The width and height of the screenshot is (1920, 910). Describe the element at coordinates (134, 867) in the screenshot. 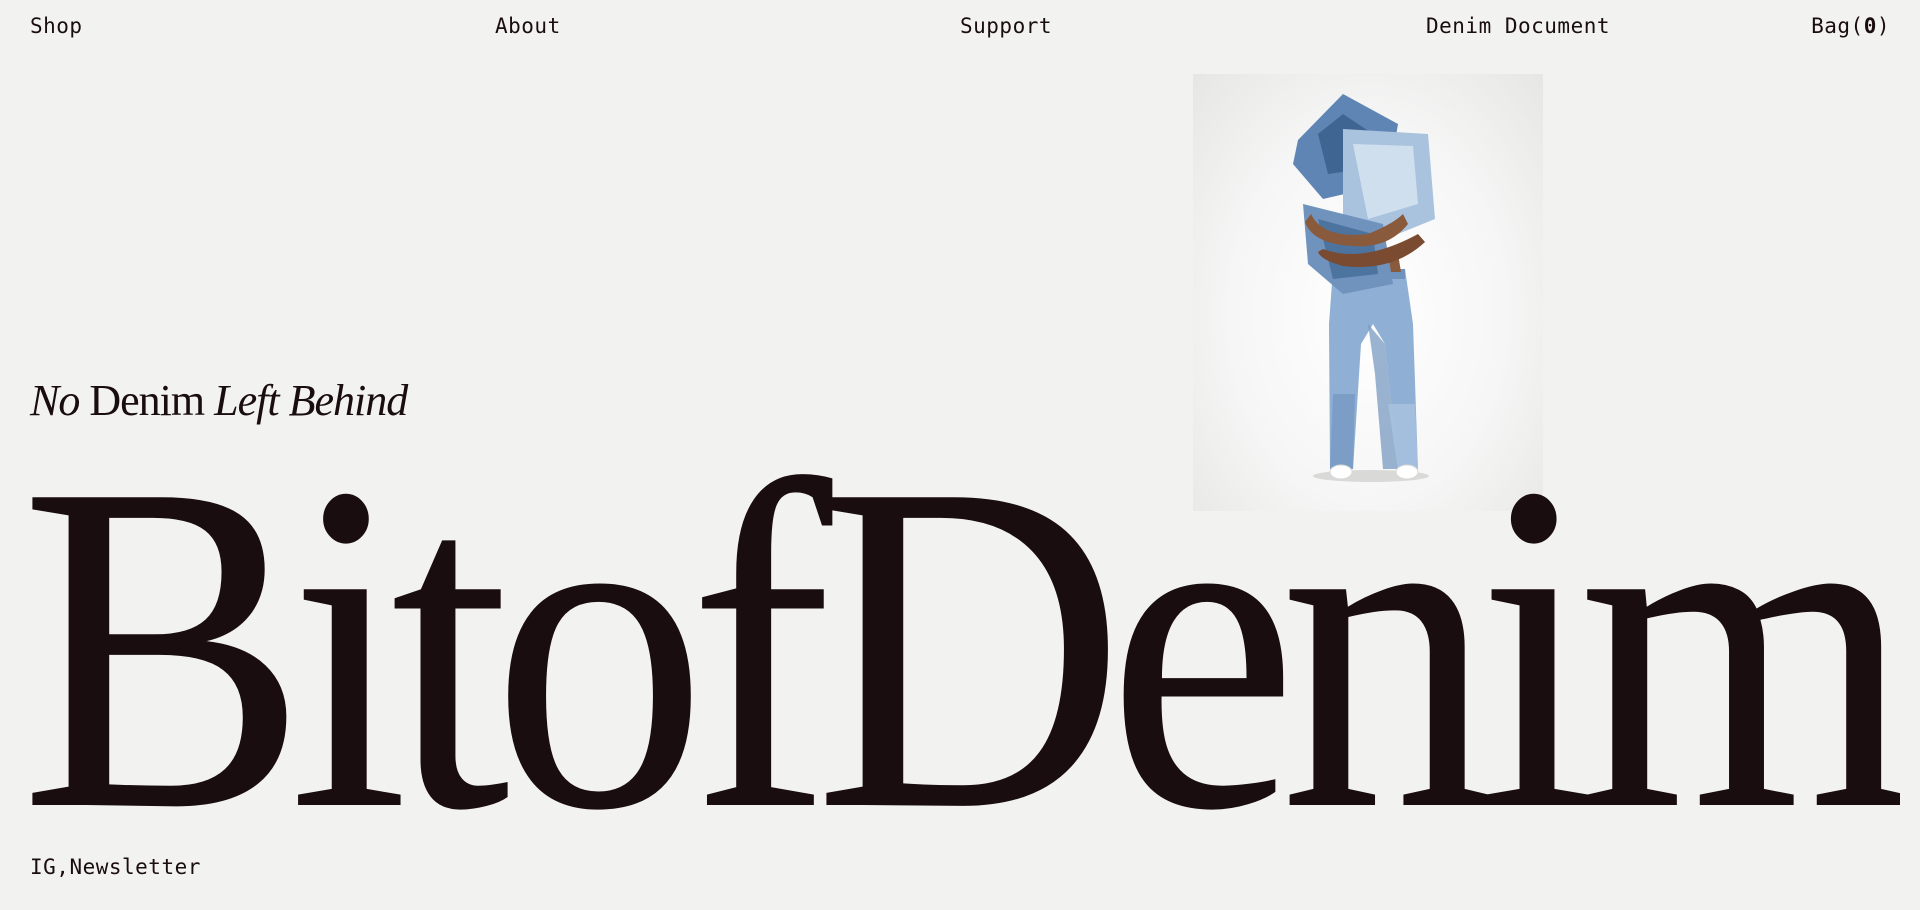

I see `newsletter-link: Newsletter` at that location.